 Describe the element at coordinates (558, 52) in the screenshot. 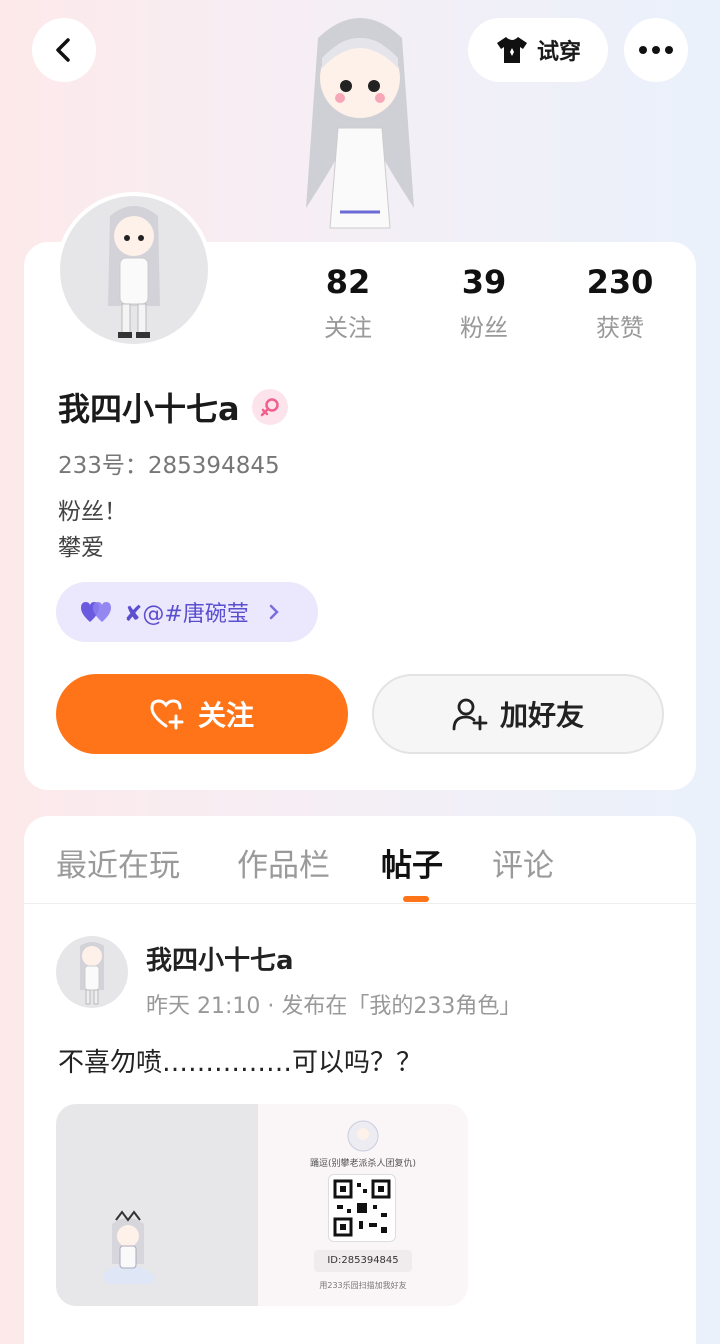

I see `try-on-label: 试穿` at that location.